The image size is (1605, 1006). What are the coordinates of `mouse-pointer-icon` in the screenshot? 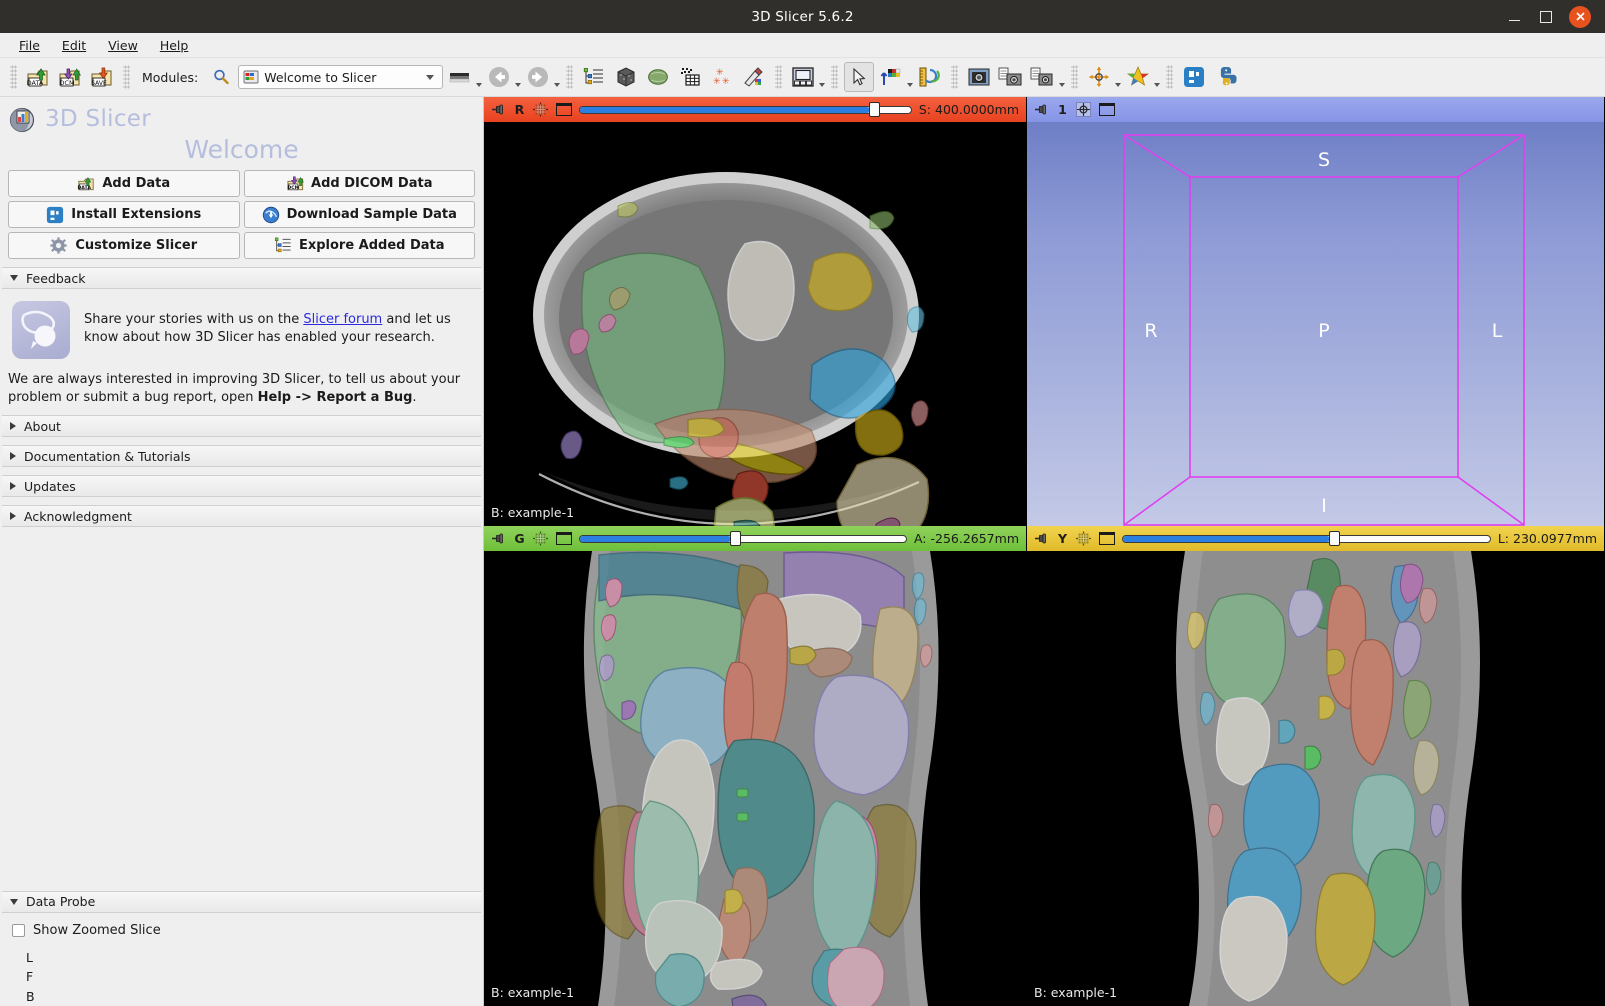 It's located at (859, 77).